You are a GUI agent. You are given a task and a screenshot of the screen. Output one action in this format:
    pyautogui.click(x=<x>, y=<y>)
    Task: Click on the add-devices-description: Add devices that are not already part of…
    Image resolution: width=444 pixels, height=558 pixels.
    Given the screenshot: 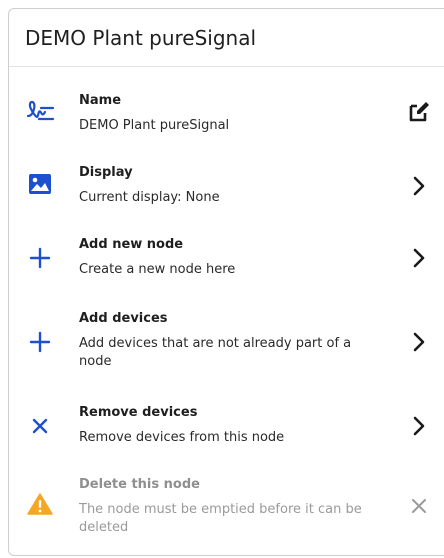 What is the action you would take?
    pyautogui.click(x=215, y=352)
    